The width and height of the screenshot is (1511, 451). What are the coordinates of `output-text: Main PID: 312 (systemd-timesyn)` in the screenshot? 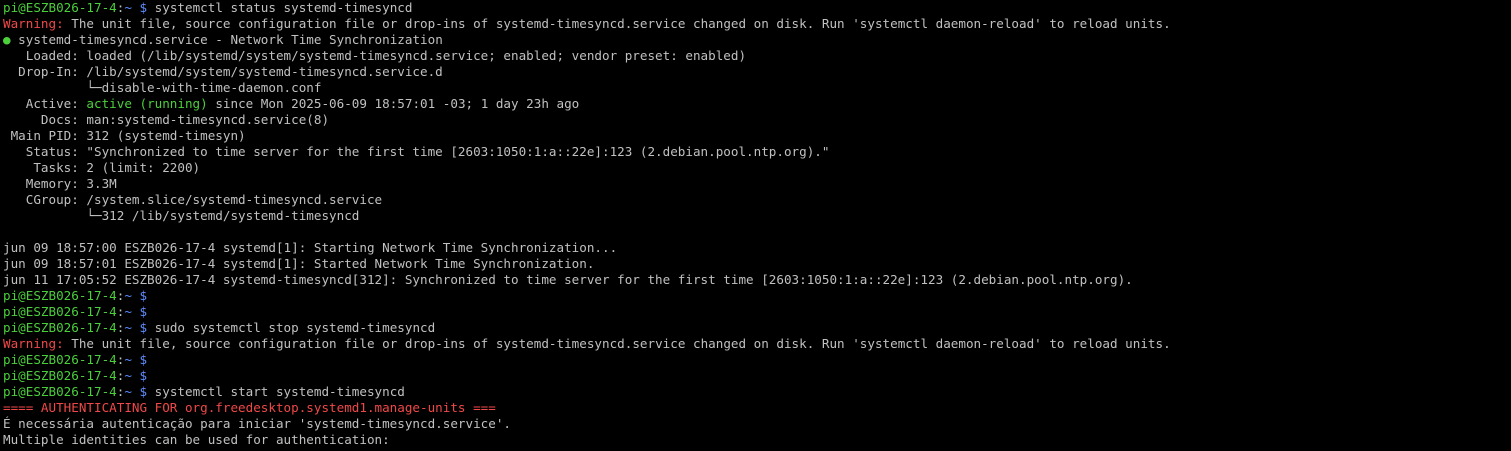 It's located at (124, 135).